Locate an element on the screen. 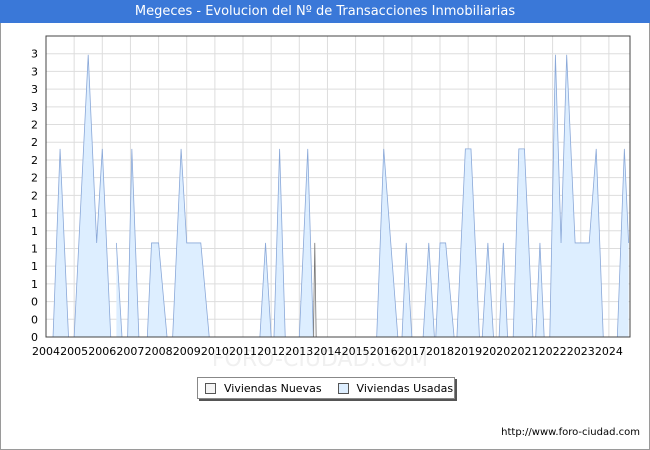  legend-item-usadas: Viviendas Usadas is located at coordinates (395, 388).